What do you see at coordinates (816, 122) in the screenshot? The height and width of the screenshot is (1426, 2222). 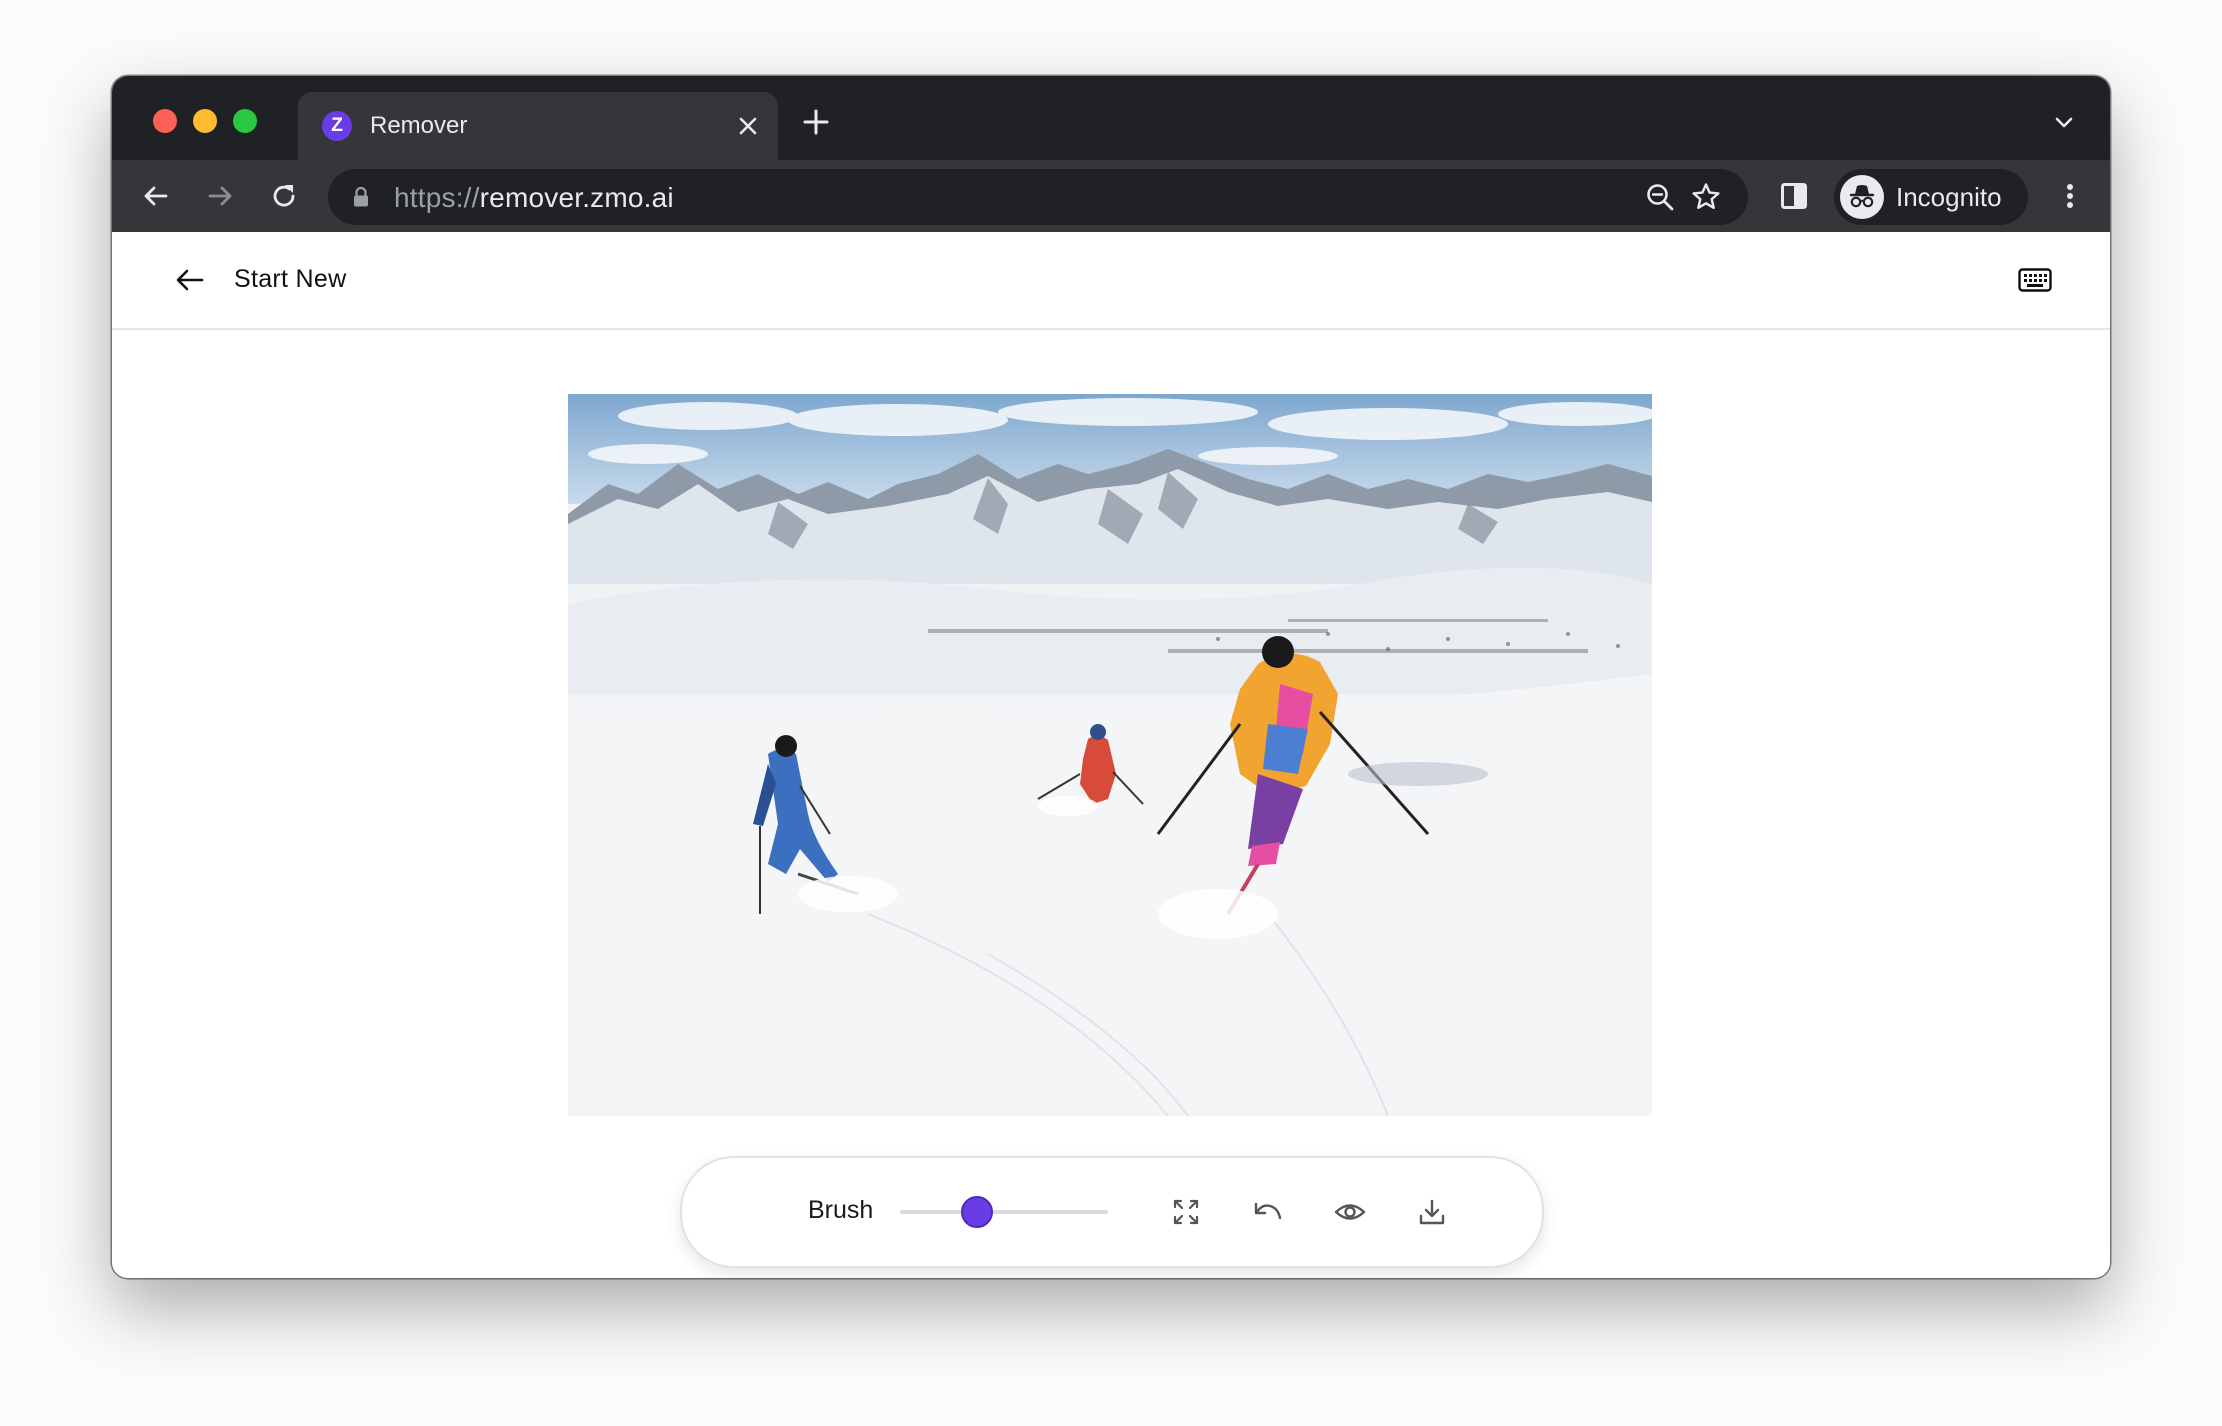 I see `new-tab-icon` at bounding box center [816, 122].